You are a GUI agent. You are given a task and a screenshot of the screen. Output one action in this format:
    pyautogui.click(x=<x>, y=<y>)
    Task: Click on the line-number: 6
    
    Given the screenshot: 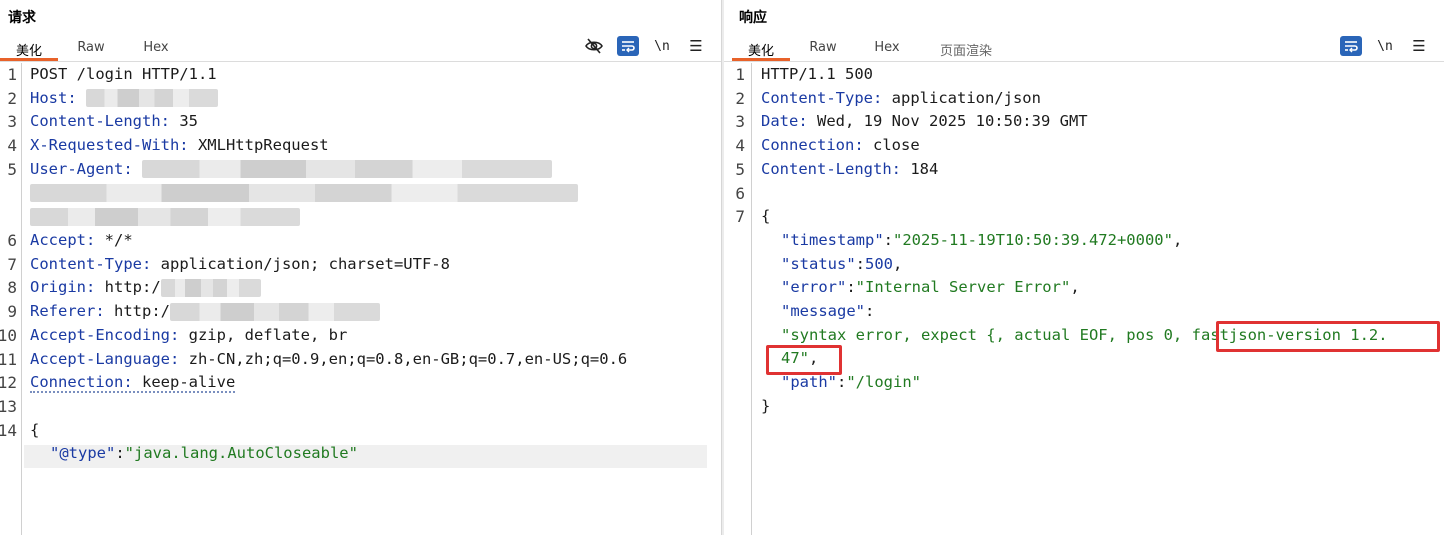 What is the action you would take?
    pyautogui.click(x=12, y=240)
    